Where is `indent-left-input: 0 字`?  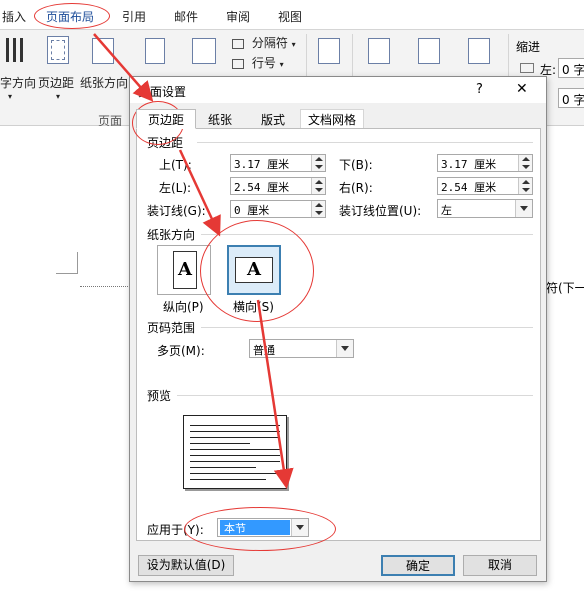
indent-left-input: 0 字 is located at coordinates (571, 68).